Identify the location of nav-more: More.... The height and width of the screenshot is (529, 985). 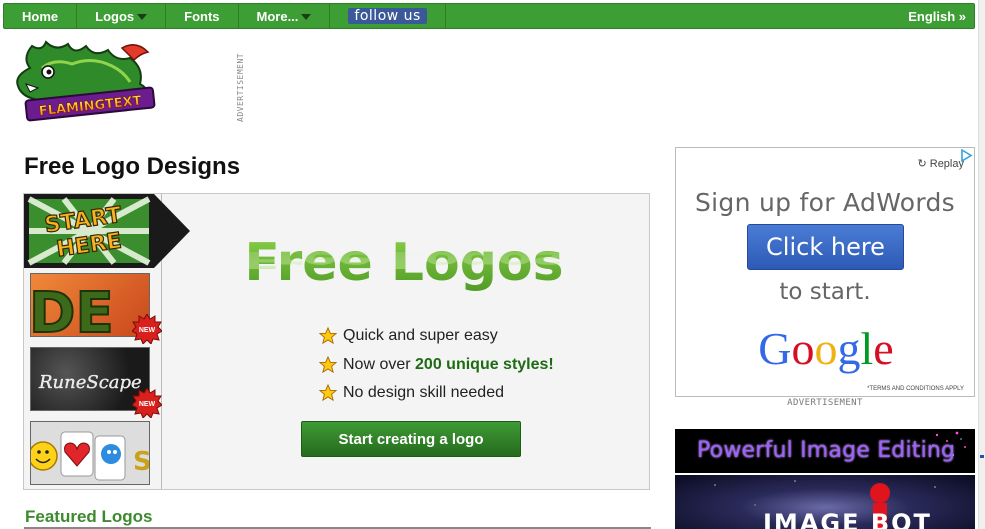
(285, 16).